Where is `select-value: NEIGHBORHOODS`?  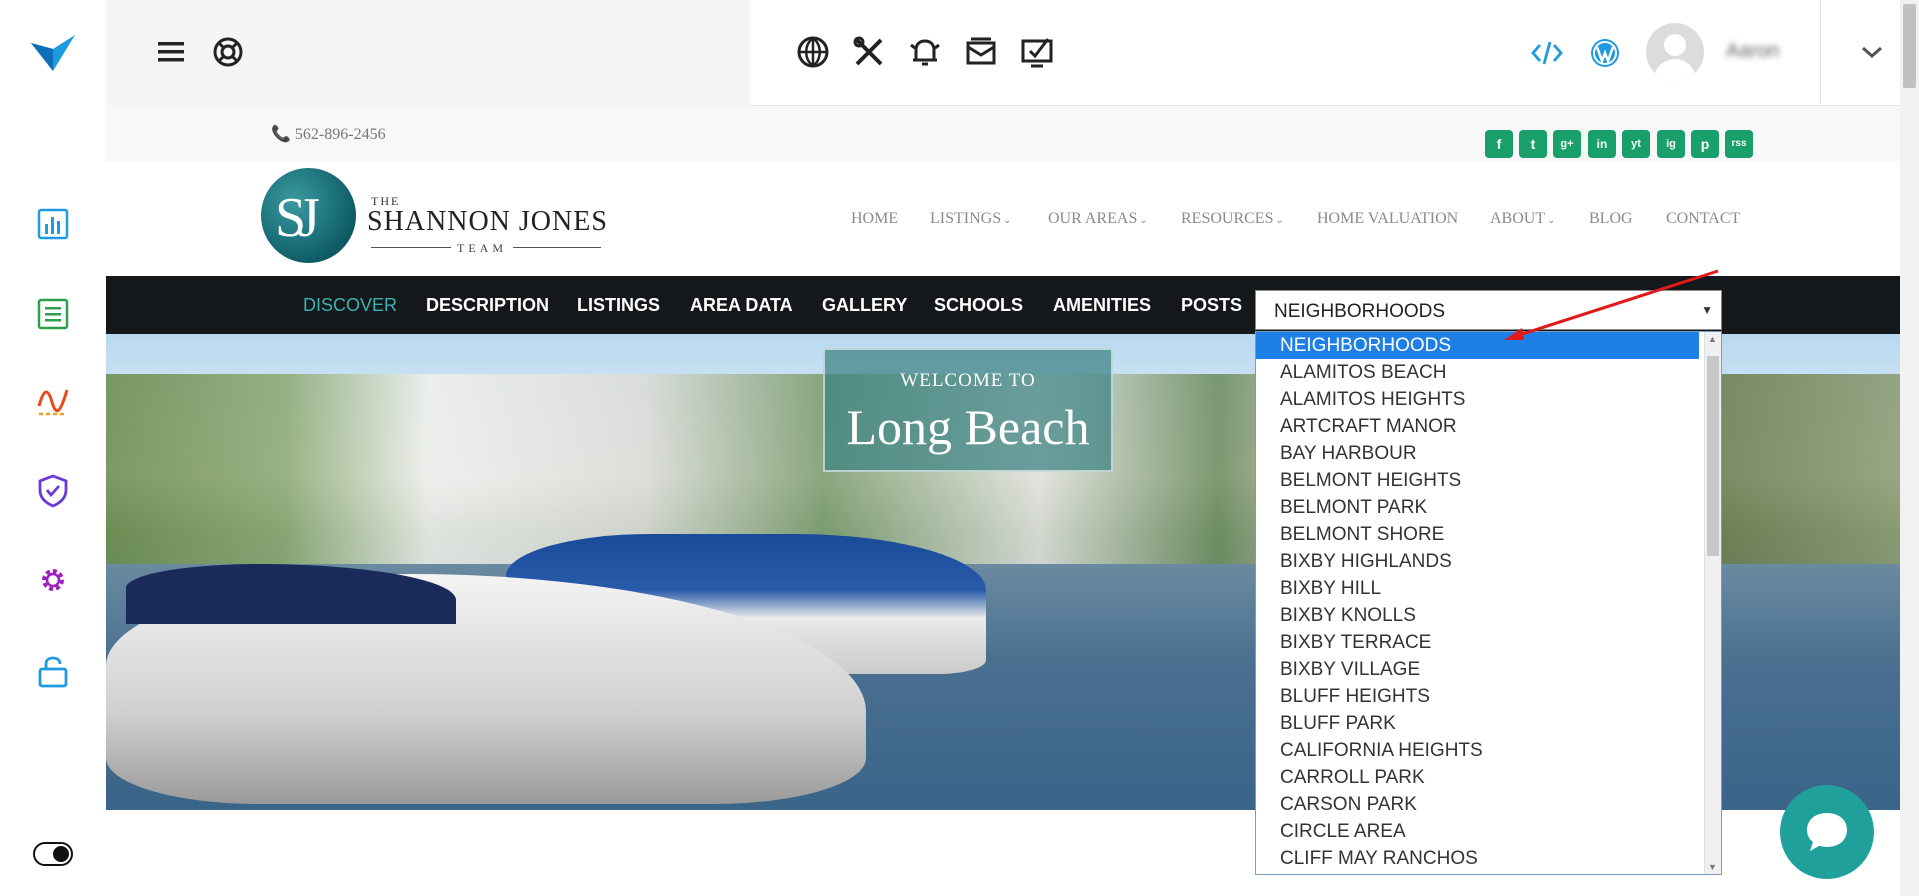
select-value: NEIGHBORHOODS is located at coordinates (1360, 311).